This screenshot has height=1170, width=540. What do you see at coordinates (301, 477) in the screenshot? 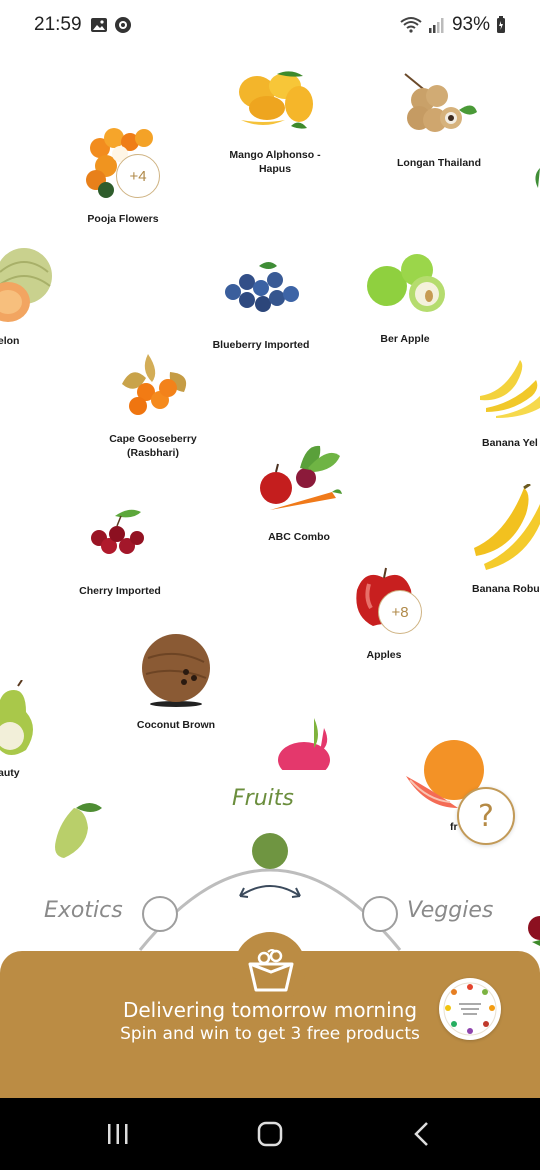
I see `abc-combo-image` at bounding box center [301, 477].